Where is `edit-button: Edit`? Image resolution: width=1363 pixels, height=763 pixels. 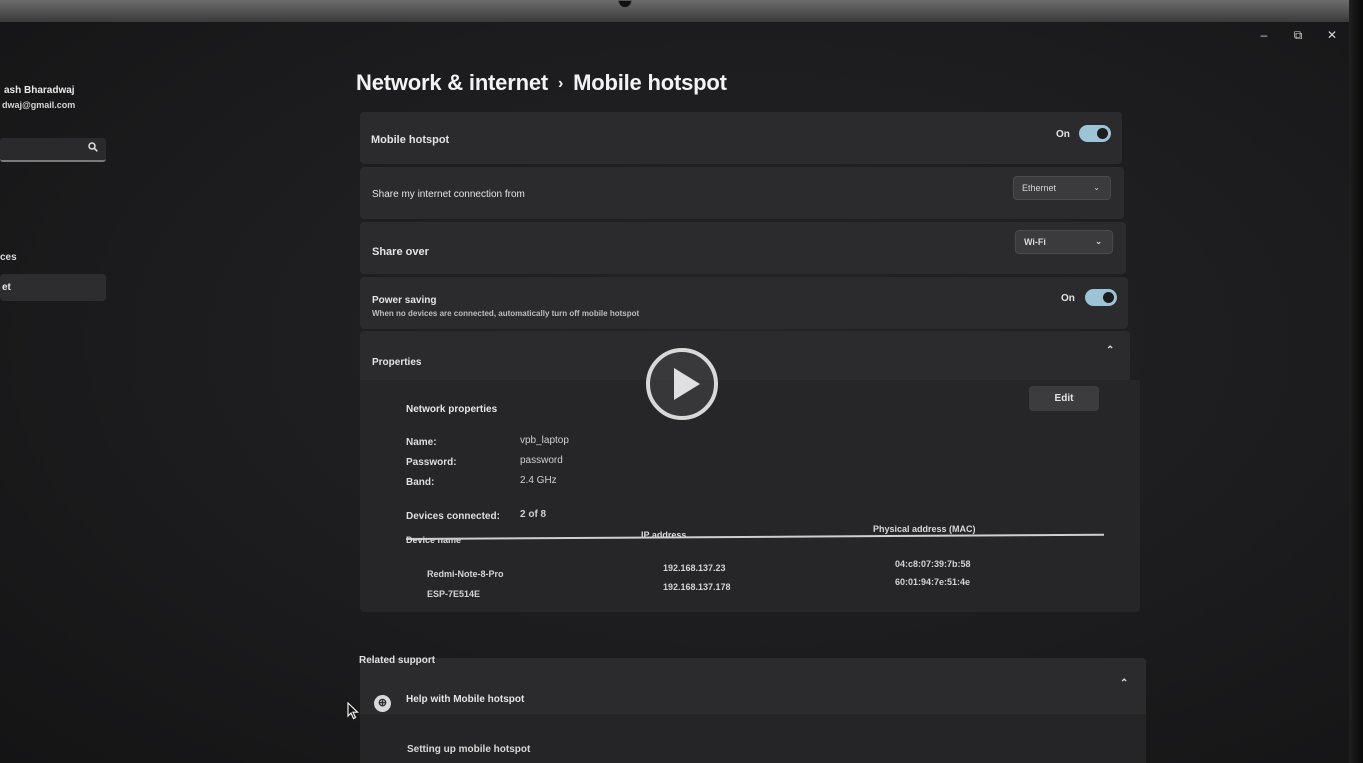 edit-button: Edit is located at coordinates (1064, 398).